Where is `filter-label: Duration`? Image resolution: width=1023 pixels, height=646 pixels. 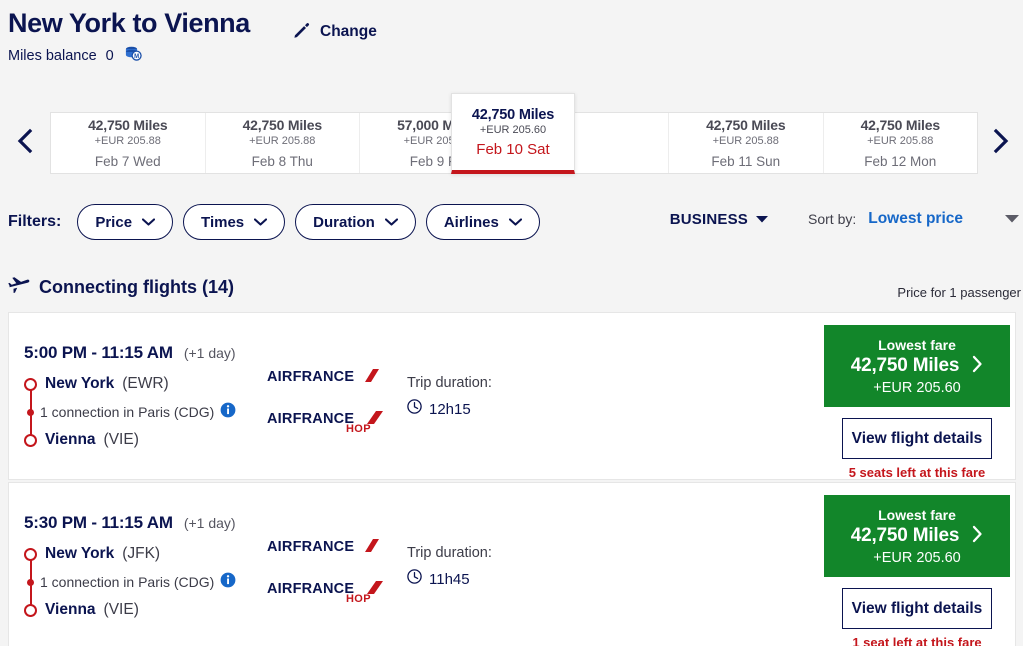 filter-label: Duration is located at coordinates (344, 222).